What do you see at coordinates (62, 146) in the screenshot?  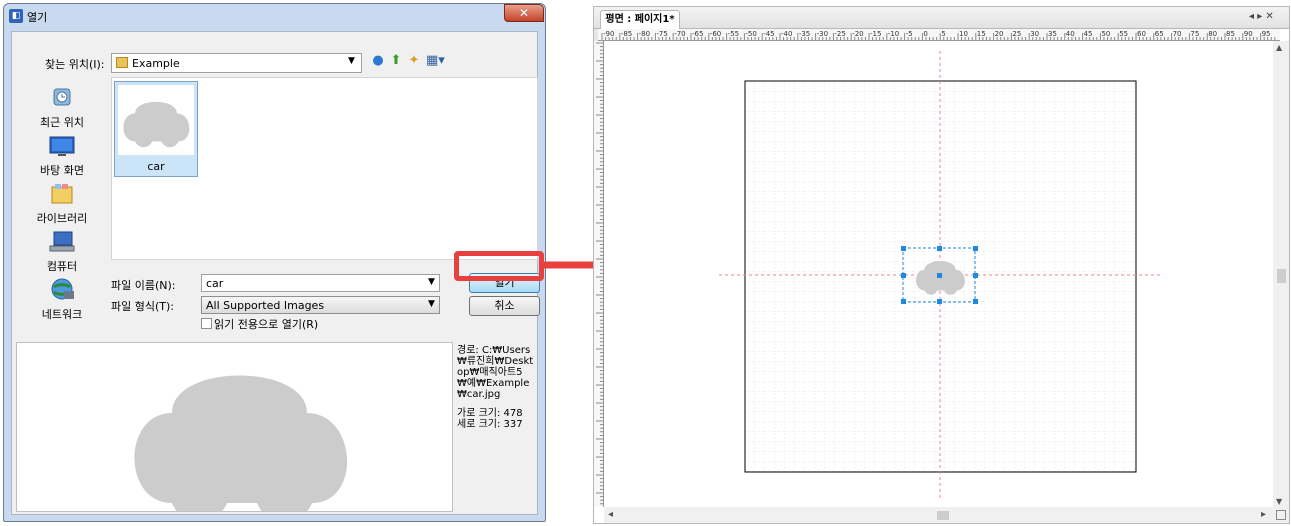 I see `desktop-icon` at bounding box center [62, 146].